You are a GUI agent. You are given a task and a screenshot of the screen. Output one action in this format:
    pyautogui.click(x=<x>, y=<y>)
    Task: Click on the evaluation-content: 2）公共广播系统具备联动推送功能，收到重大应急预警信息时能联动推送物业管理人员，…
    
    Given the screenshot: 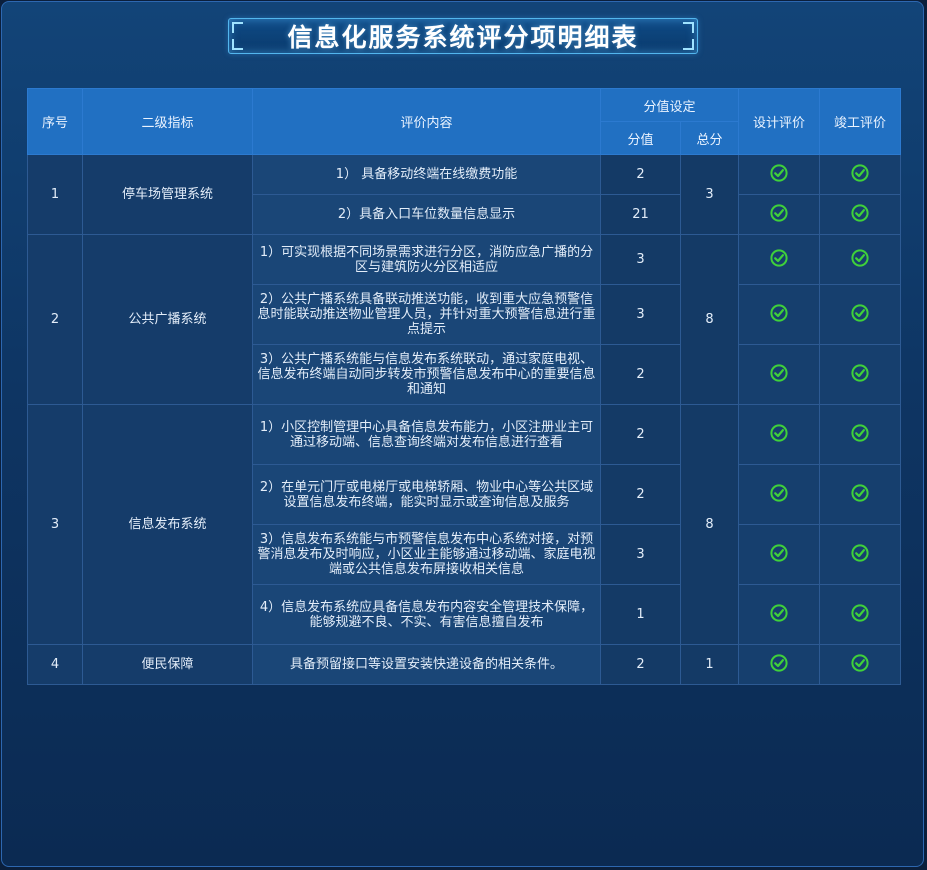 What is the action you would take?
    pyautogui.click(x=426, y=314)
    